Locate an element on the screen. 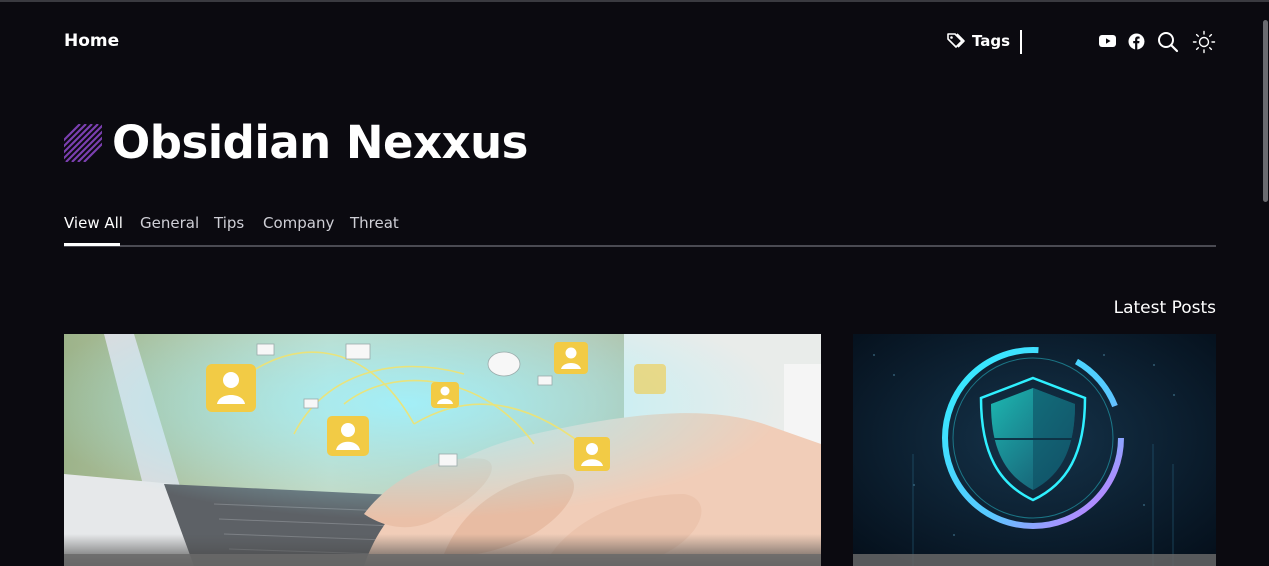 This screenshot has height=566, width=1269. scrollbar-thumb is located at coordinates (1265, 111).